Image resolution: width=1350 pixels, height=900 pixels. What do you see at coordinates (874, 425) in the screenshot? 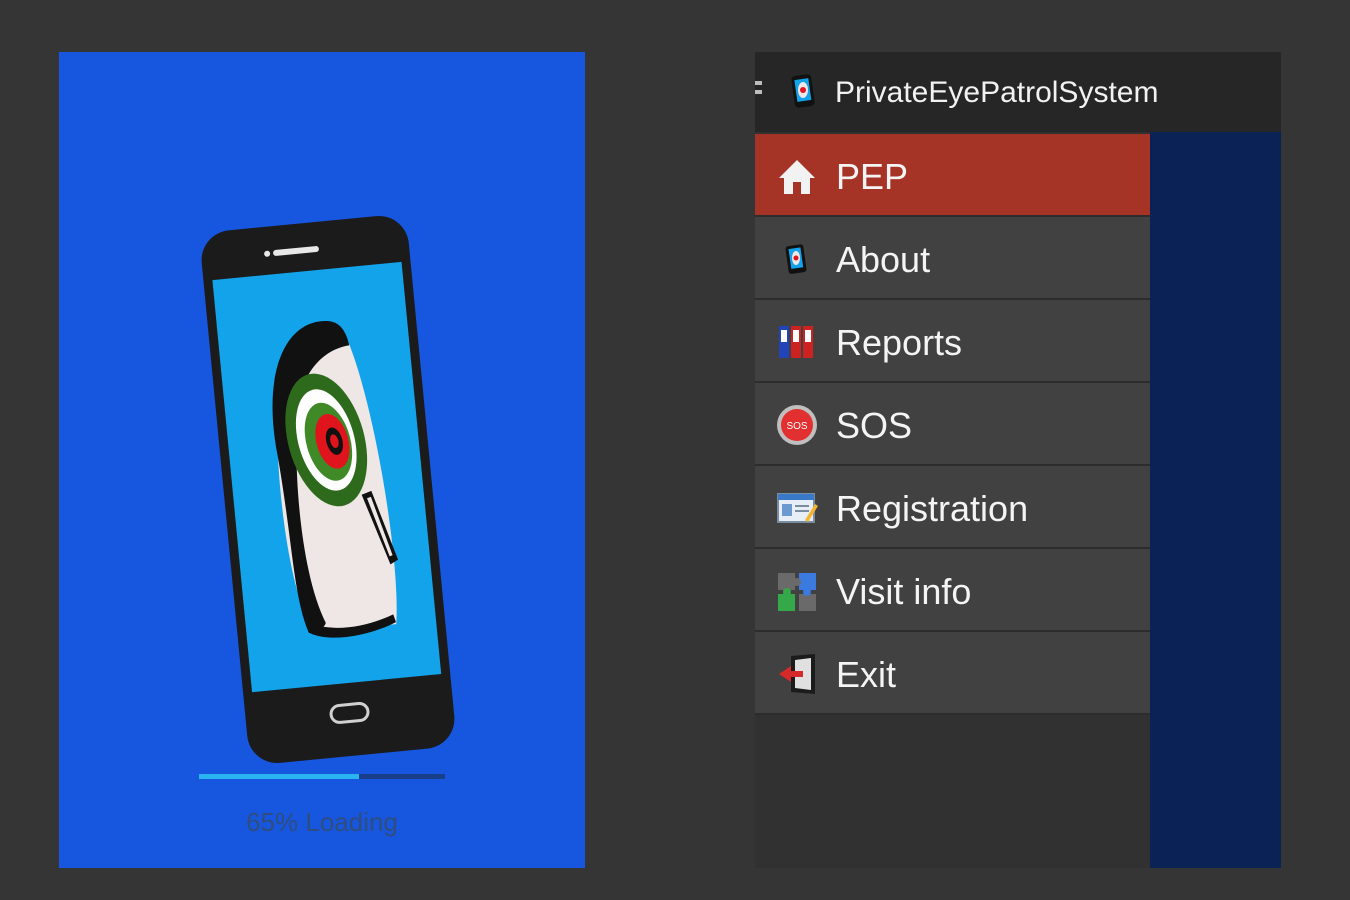
I see `menu-item-label: SOS` at bounding box center [874, 425].